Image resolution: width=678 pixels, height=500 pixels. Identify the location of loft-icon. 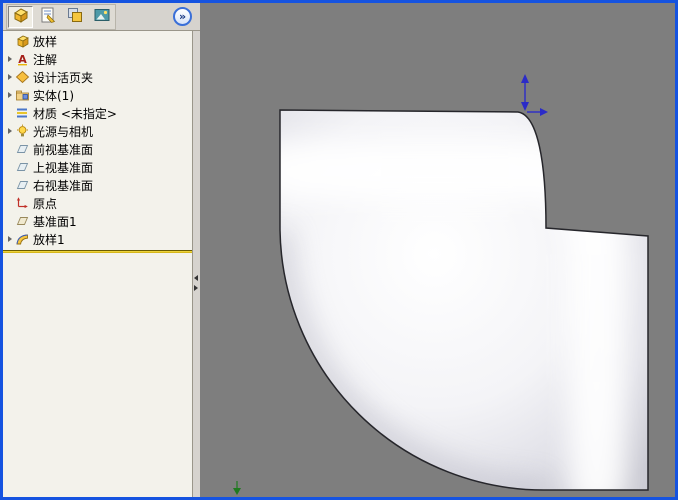
(22, 239).